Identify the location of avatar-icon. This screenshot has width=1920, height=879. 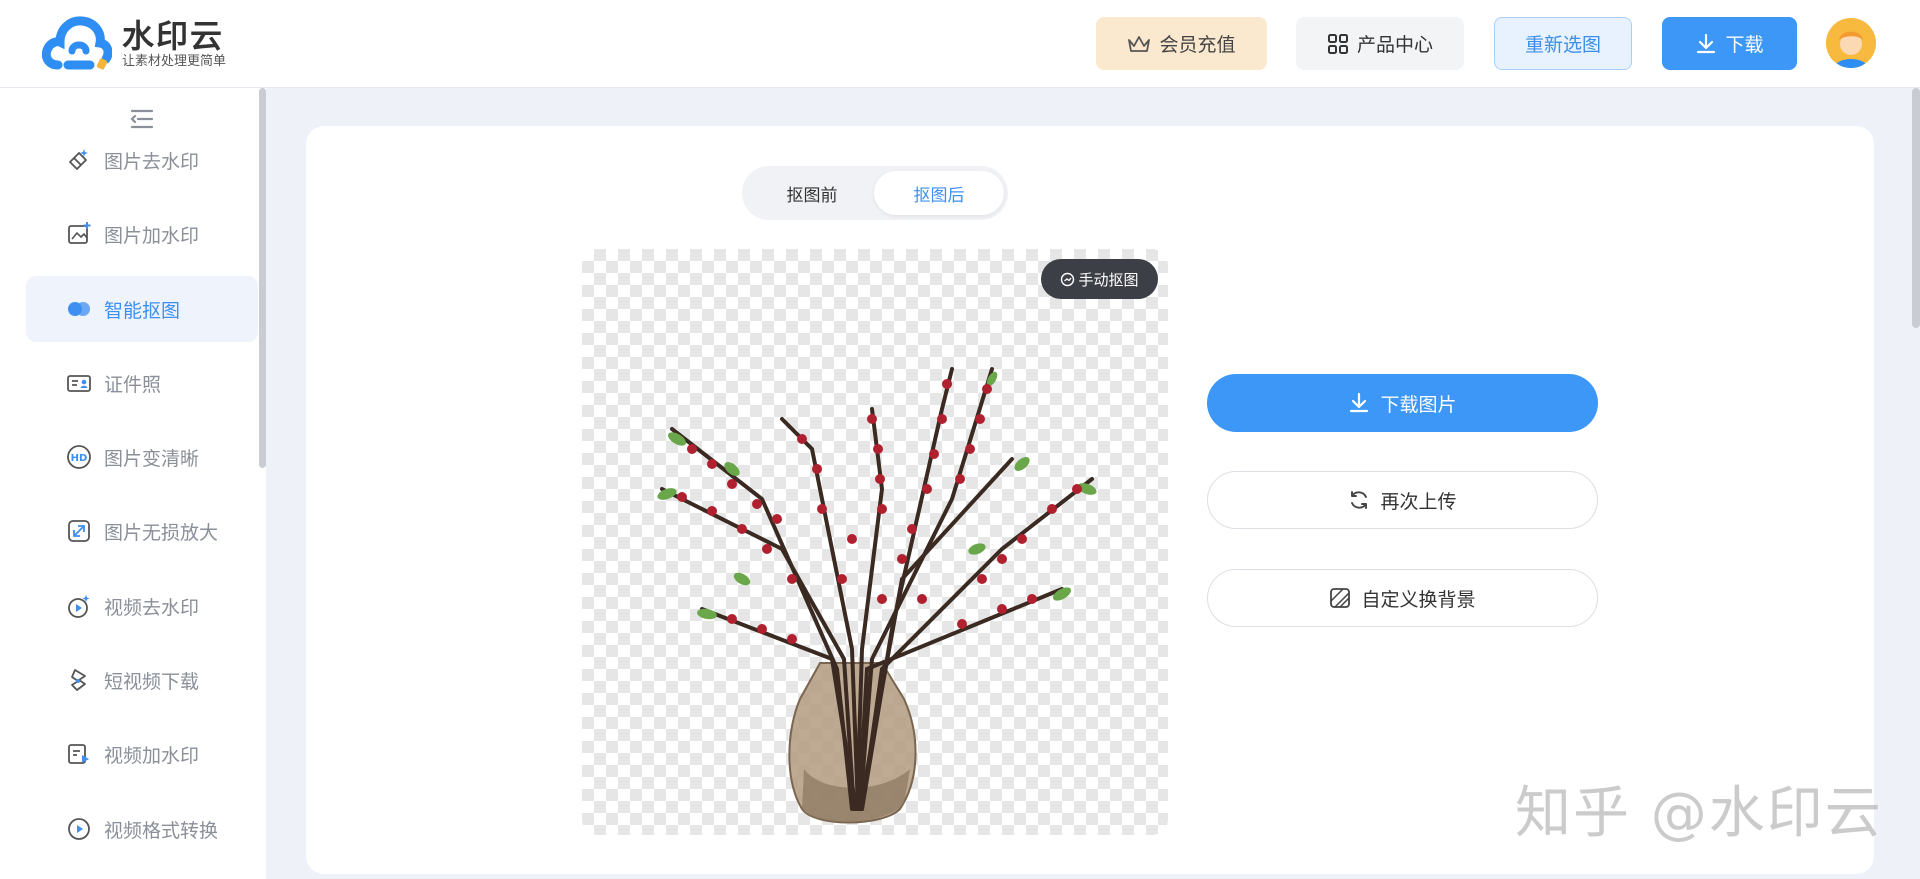
(1851, 43).